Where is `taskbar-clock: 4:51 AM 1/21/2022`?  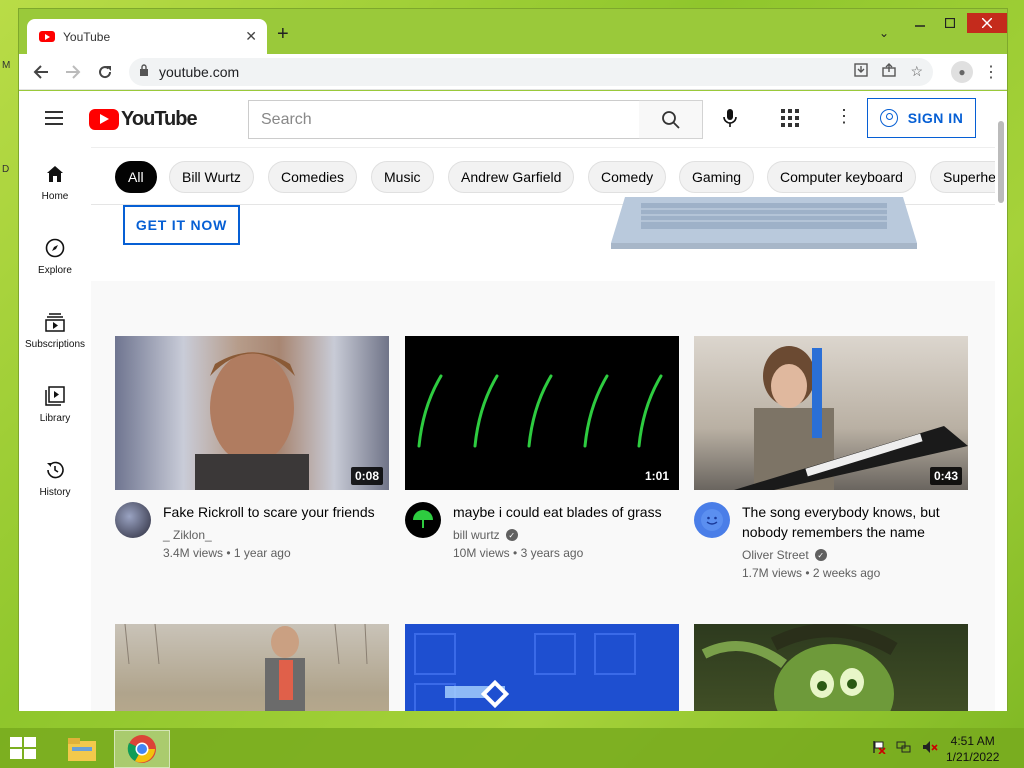 taskbar-clock: 4:51 AM 1/21/2022 is located at coordinates (972, 749).